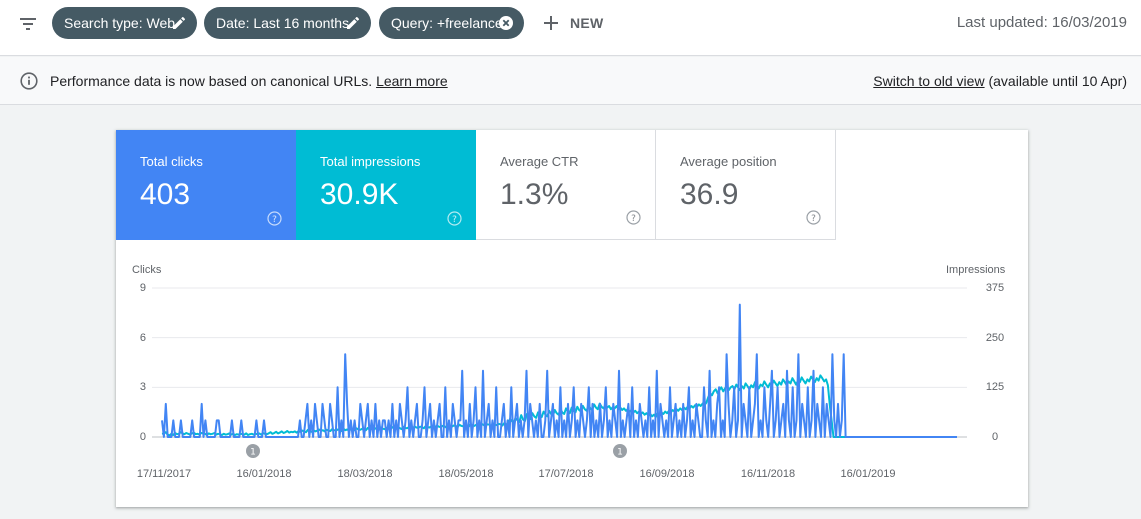 Image resolution: width=1141 pixels, height=519 pixels. What do you see at coordinates (171, 161) in the screenshot?
I see `metric-label: Total clicks` at bounding box center [171, 161].